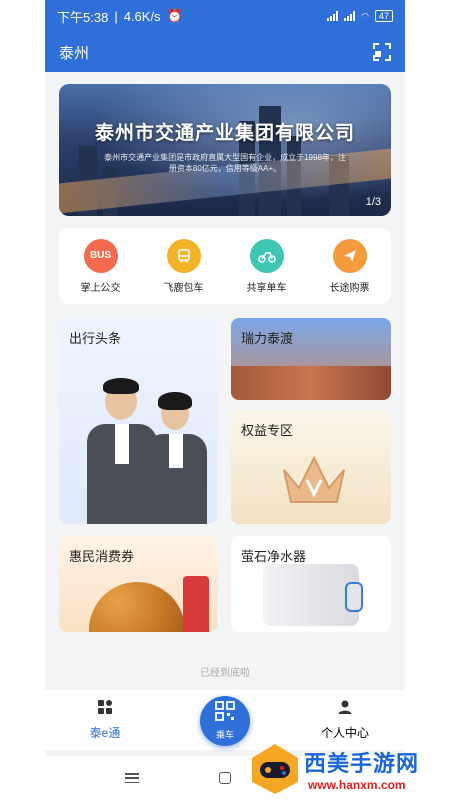 The image size is (450, 800). What do you see at coordinates (225, 16) in the screenshot?
I see `status-bar: 下午5:38 | 4.6K/s ⏰ ◠ 47` at bounding box center [225, 16].